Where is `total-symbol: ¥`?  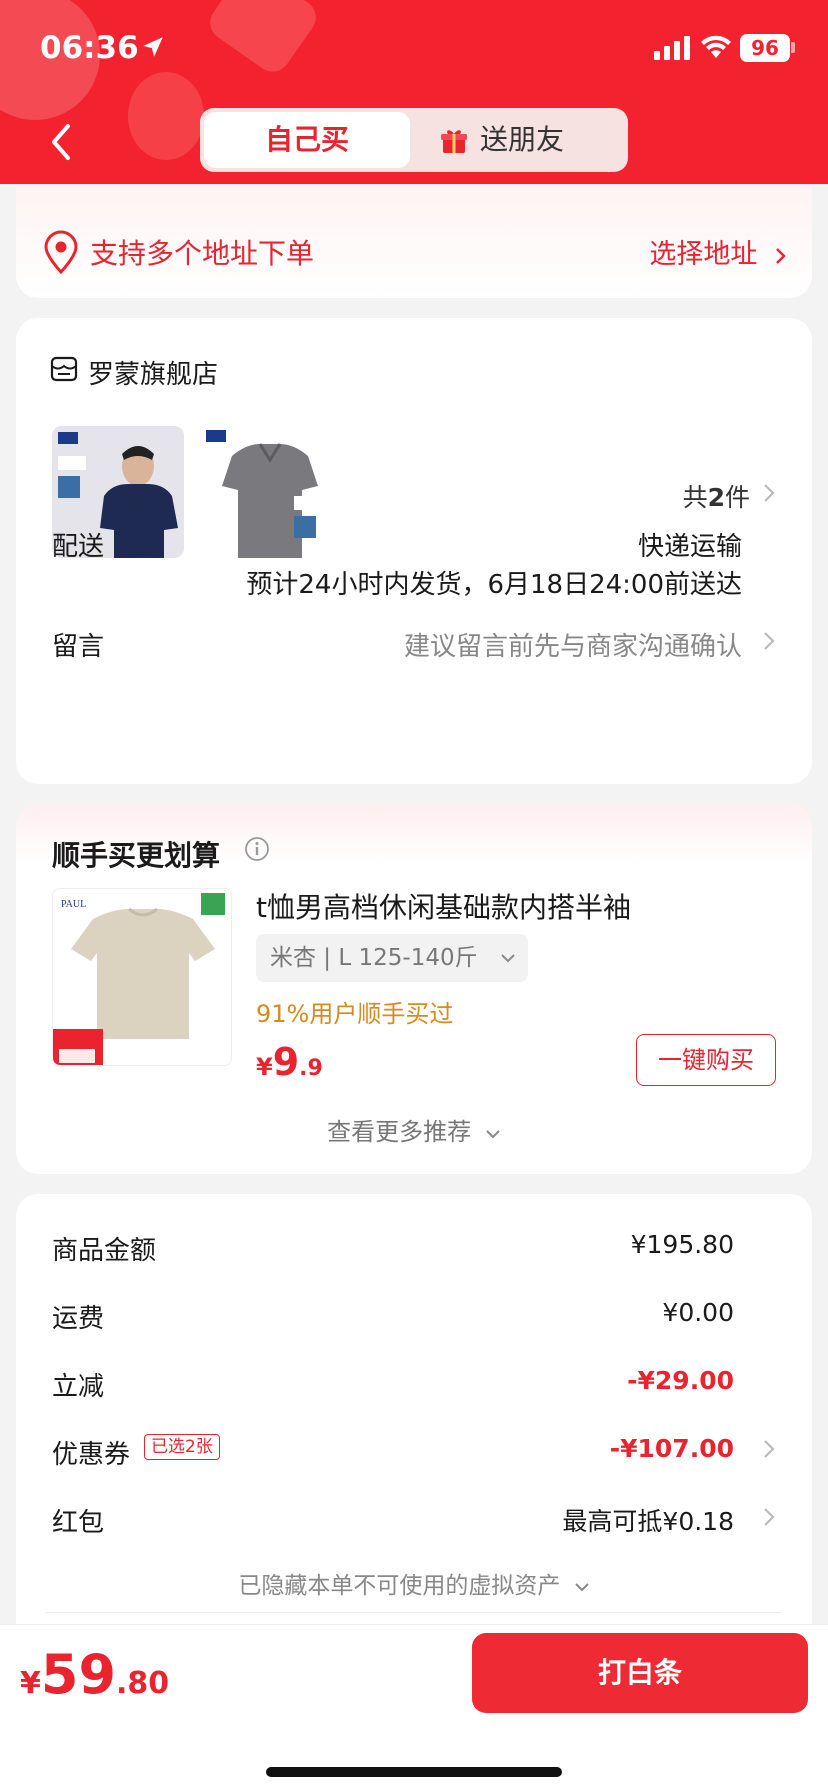
total-symbol: ¥ is located at coordinates (30, 1683).